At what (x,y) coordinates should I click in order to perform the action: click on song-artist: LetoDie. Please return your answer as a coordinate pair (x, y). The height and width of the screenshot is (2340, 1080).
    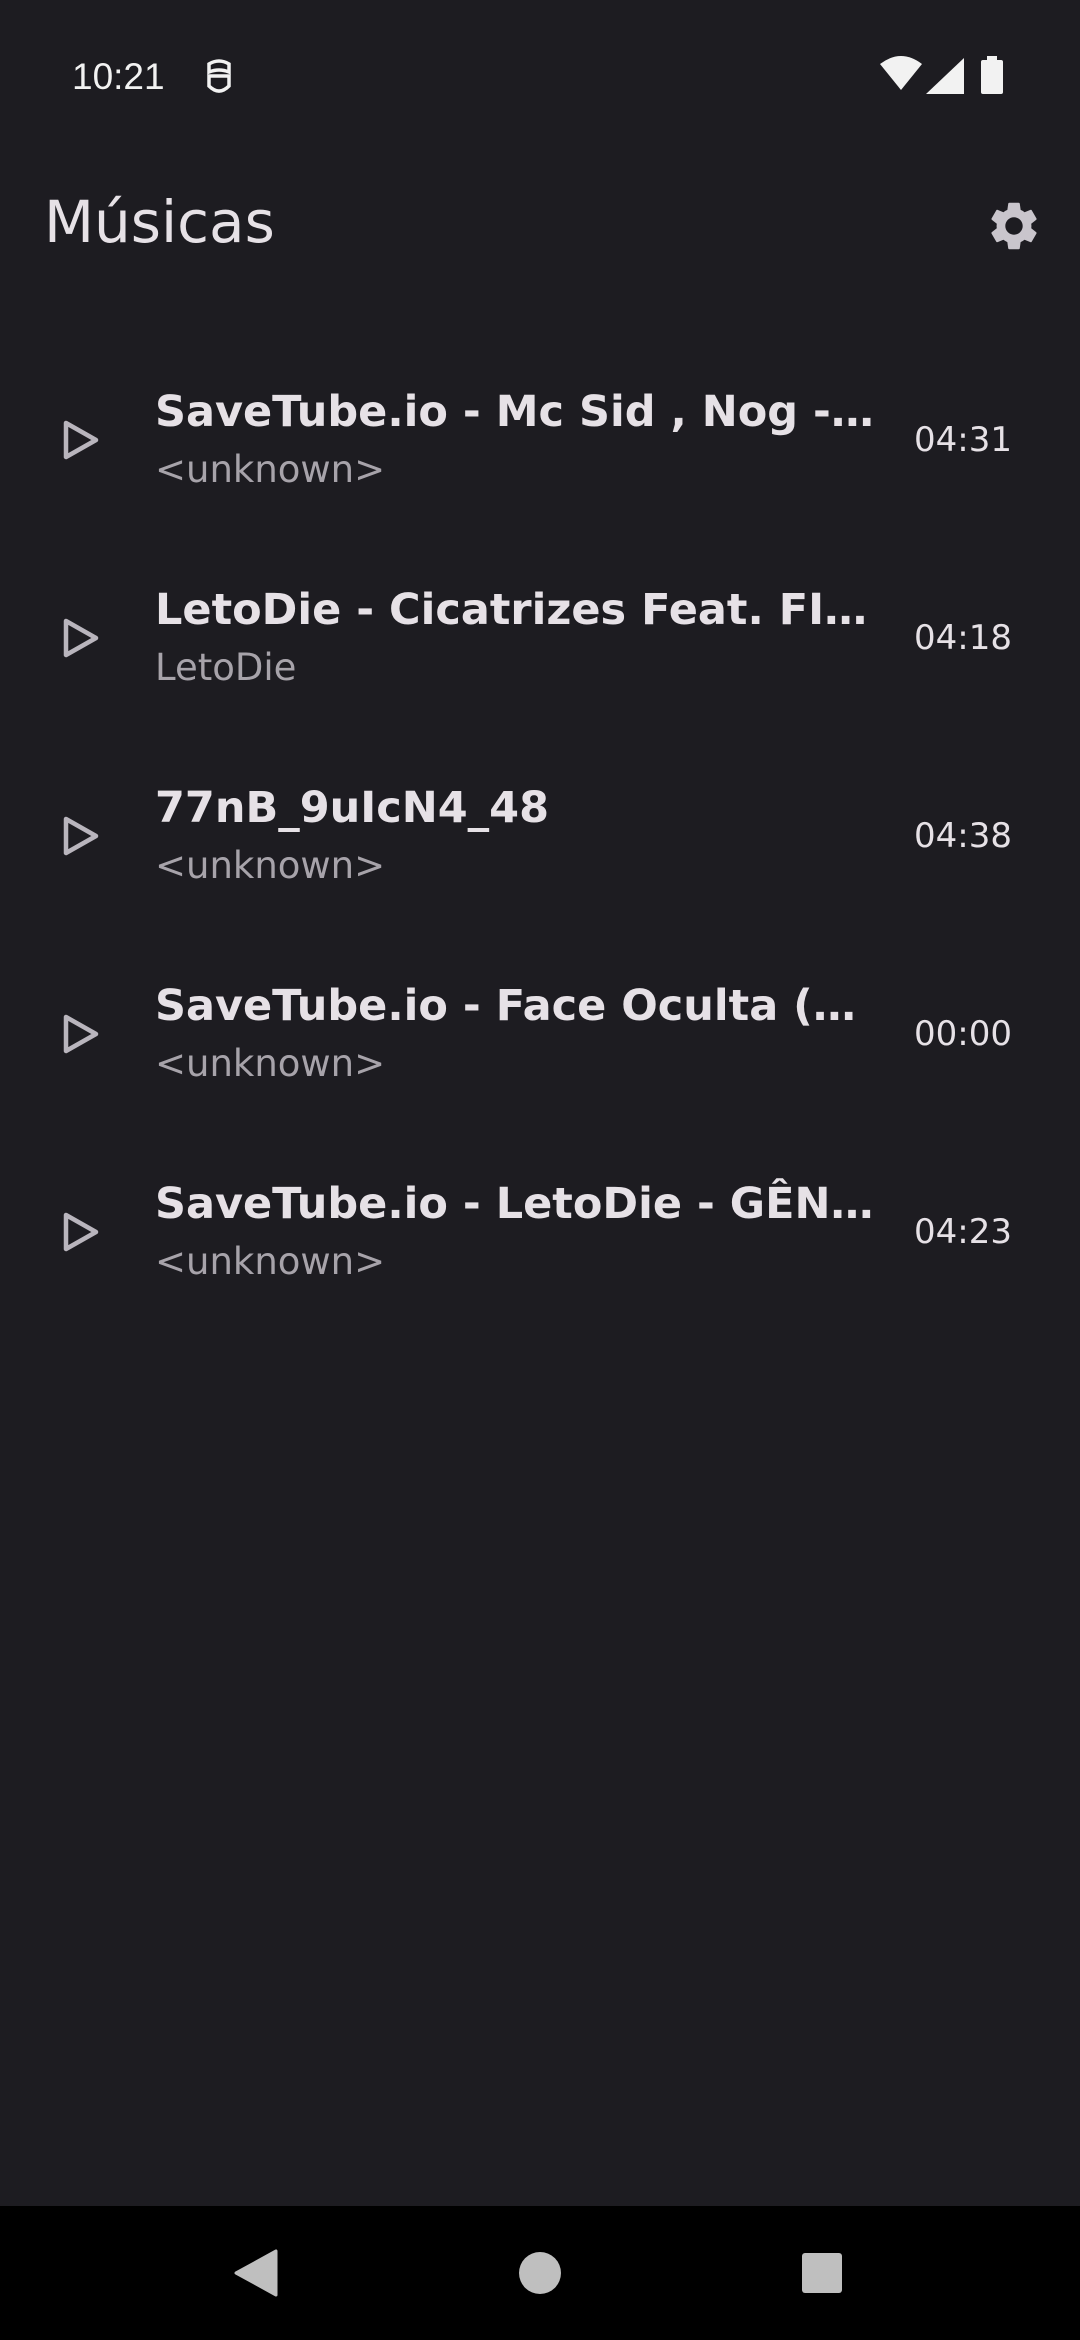
    Looking at the image, I should click on (226, 667).